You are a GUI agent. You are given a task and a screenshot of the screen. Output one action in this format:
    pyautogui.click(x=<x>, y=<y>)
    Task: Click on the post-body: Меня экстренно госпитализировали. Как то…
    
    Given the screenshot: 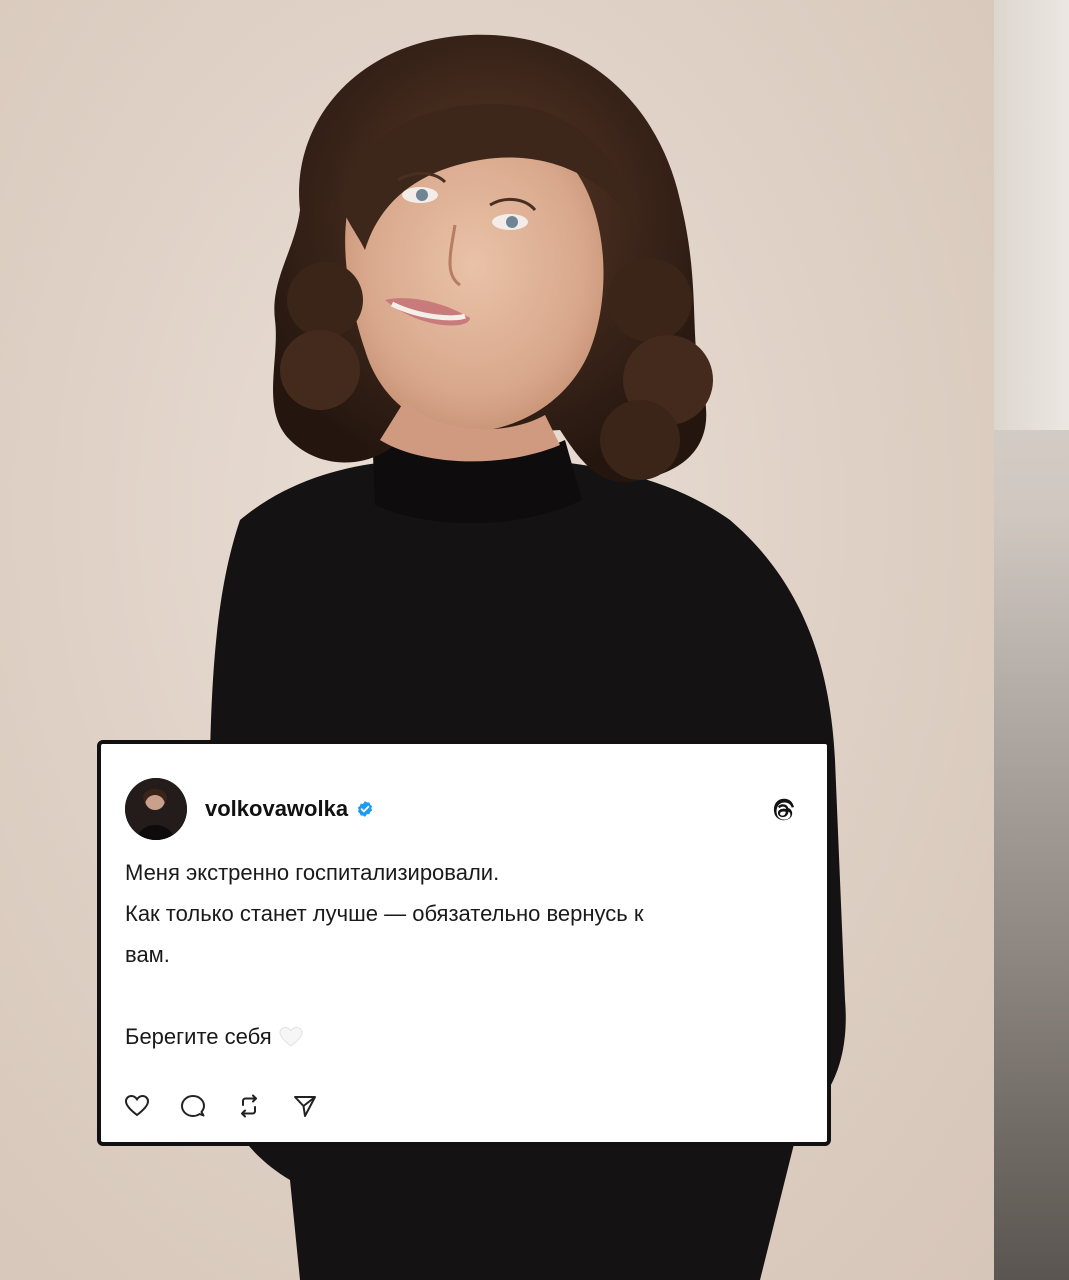 What is the action you would take?
    pyautogui.click(x=465, y=954)
    